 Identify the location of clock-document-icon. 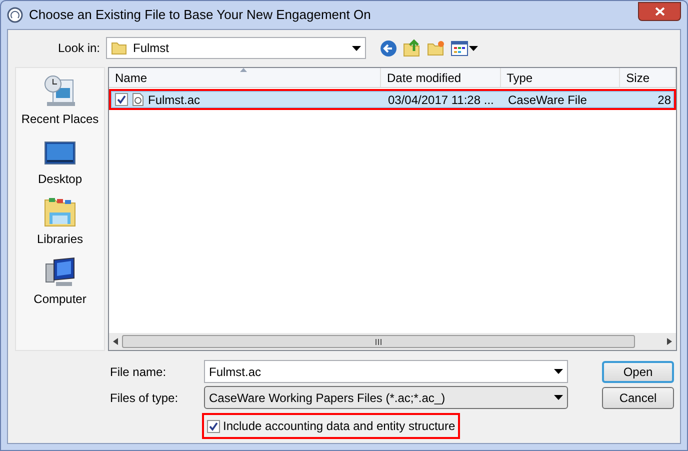
(60, 91).